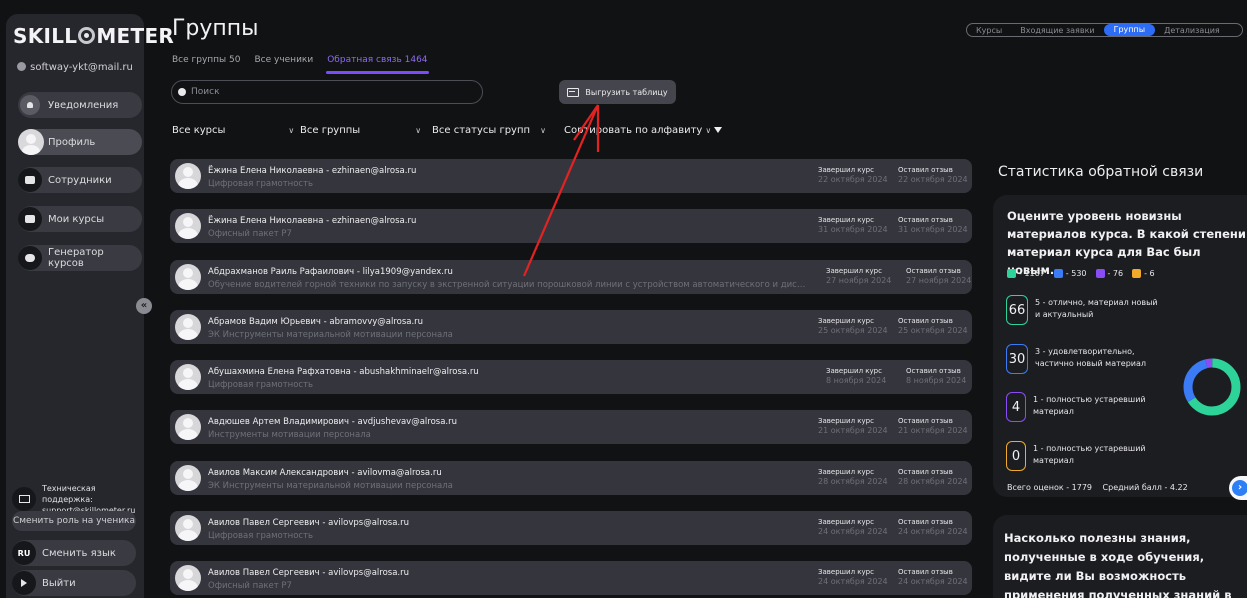 This screenshot has width=1247, height=598. Describe the element at coordinates (1089, 454) in the screenshot. I see `score-label: 1 - полностью устаревший материал` at that location.